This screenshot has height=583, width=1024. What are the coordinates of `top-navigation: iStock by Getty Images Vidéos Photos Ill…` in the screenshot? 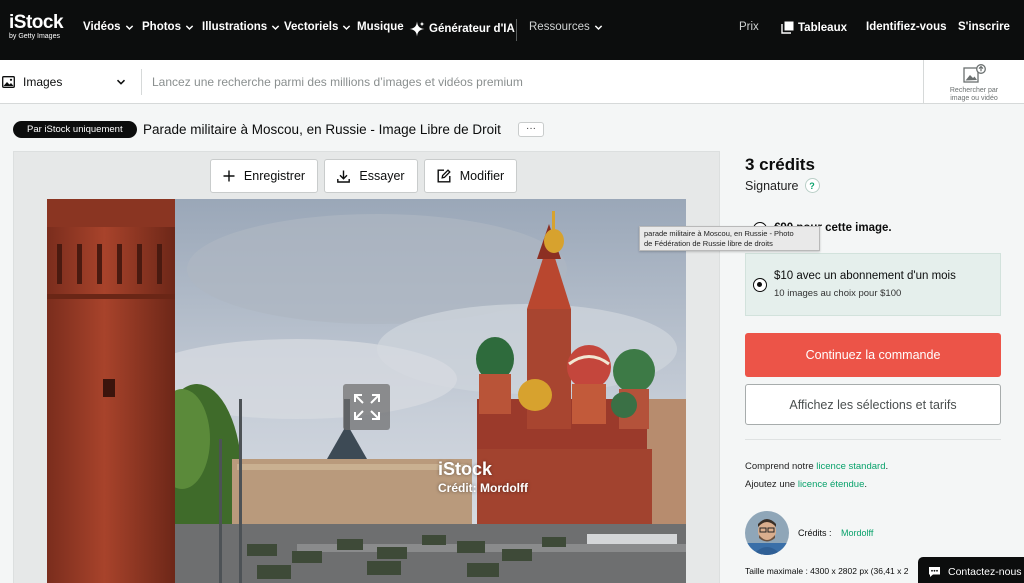 It's located at (512, 30).